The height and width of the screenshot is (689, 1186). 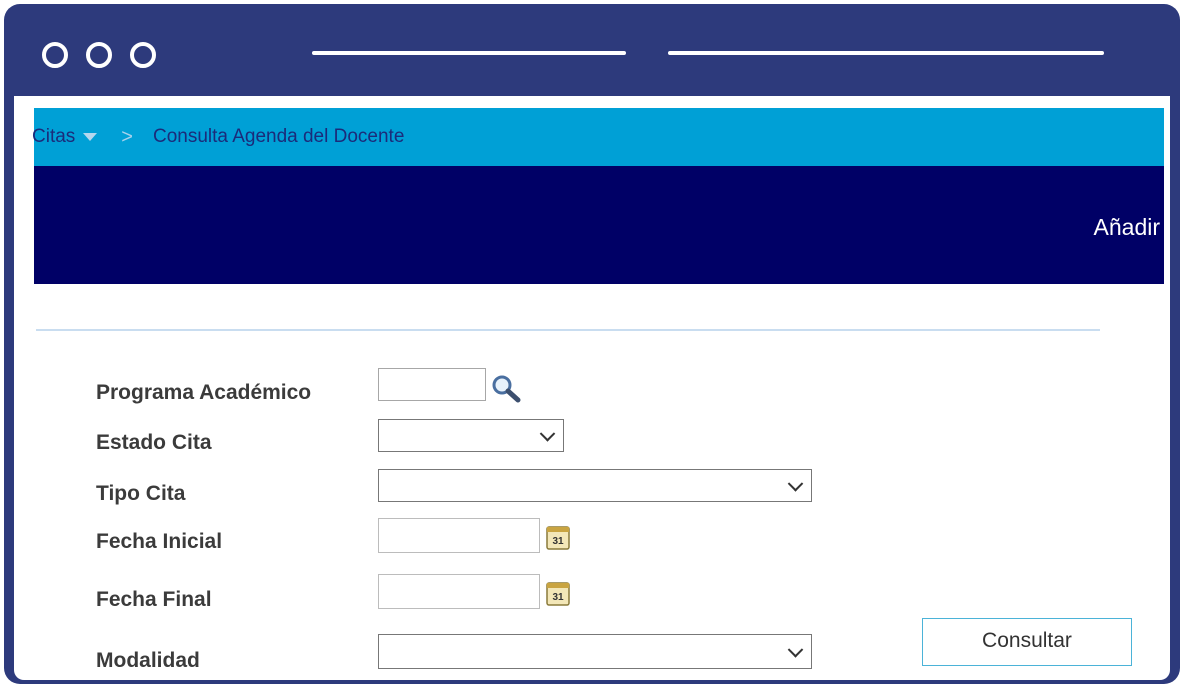 What do you see at coordinates (598, 137) in the screenshot?
I see `breadcrumb: Citas > Consulta Agenda del Docente` at bounding box center [598, 137].